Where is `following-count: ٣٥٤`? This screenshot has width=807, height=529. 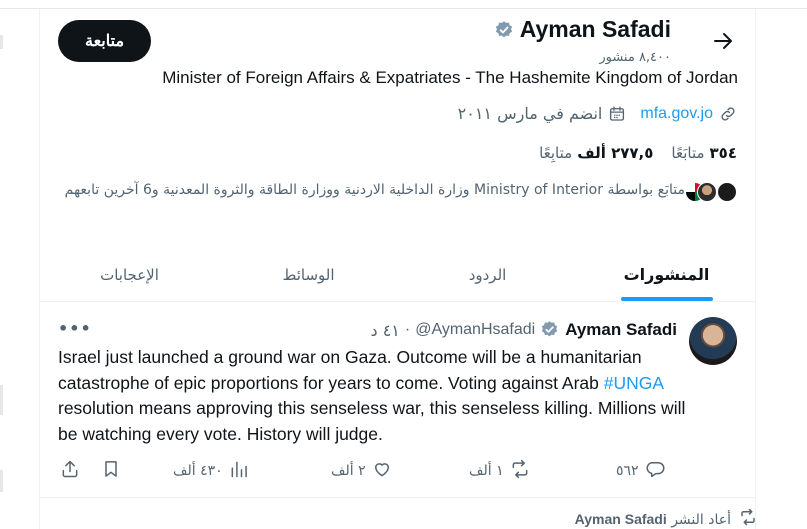 following-count: ٣٥٤ is located at coordinates (723, 153).